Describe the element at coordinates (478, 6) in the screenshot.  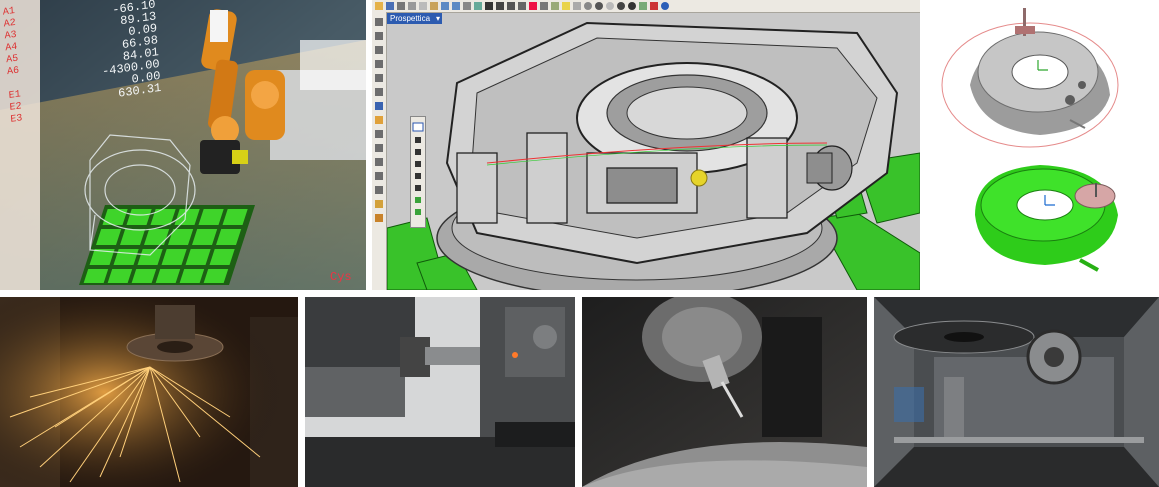
I see `rotate-icon` at that location.